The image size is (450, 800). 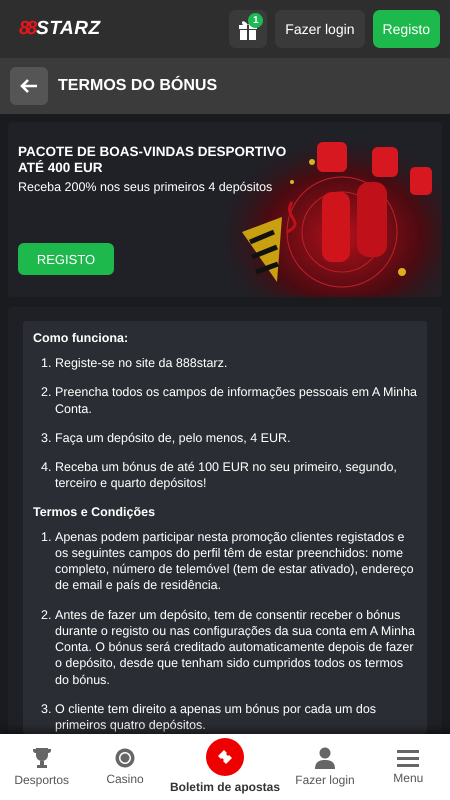 I want to click on section-heading: Como funciona:, so click(x=81, y=338).